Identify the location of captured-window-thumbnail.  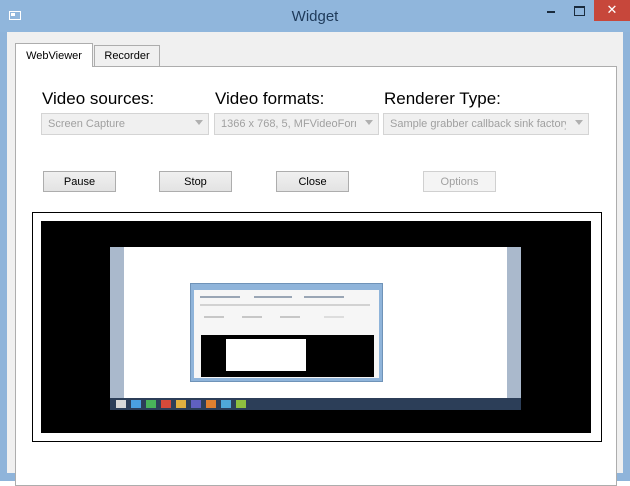
(286, 332).